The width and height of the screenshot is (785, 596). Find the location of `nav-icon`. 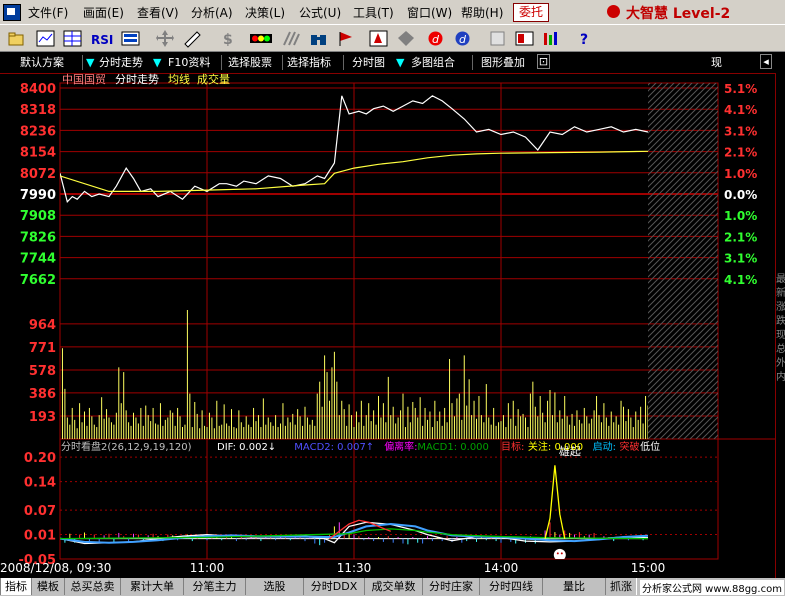

nav-icon is located at coordinates (165, 38).